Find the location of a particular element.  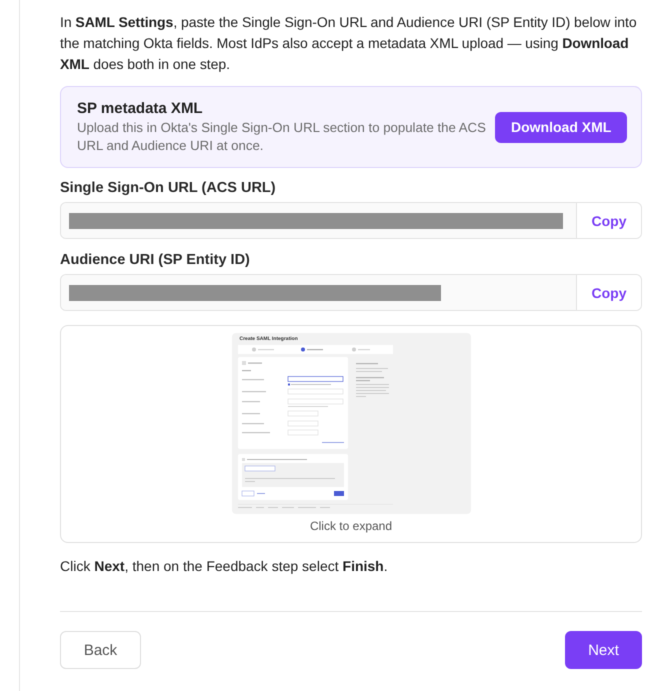

next-button: Next is located at coordinates (603, 650).